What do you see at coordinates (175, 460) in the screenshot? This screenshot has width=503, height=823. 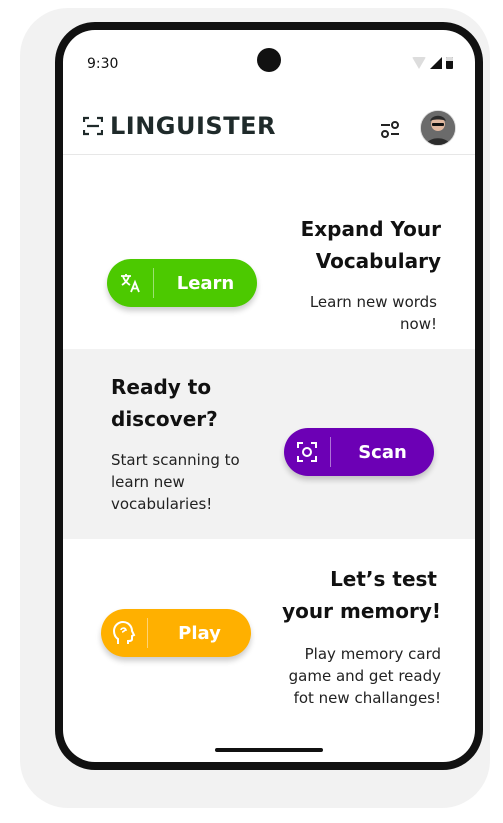 I see `scan-subtext-line1: Start scanning to` at bounding box center [175, 460].